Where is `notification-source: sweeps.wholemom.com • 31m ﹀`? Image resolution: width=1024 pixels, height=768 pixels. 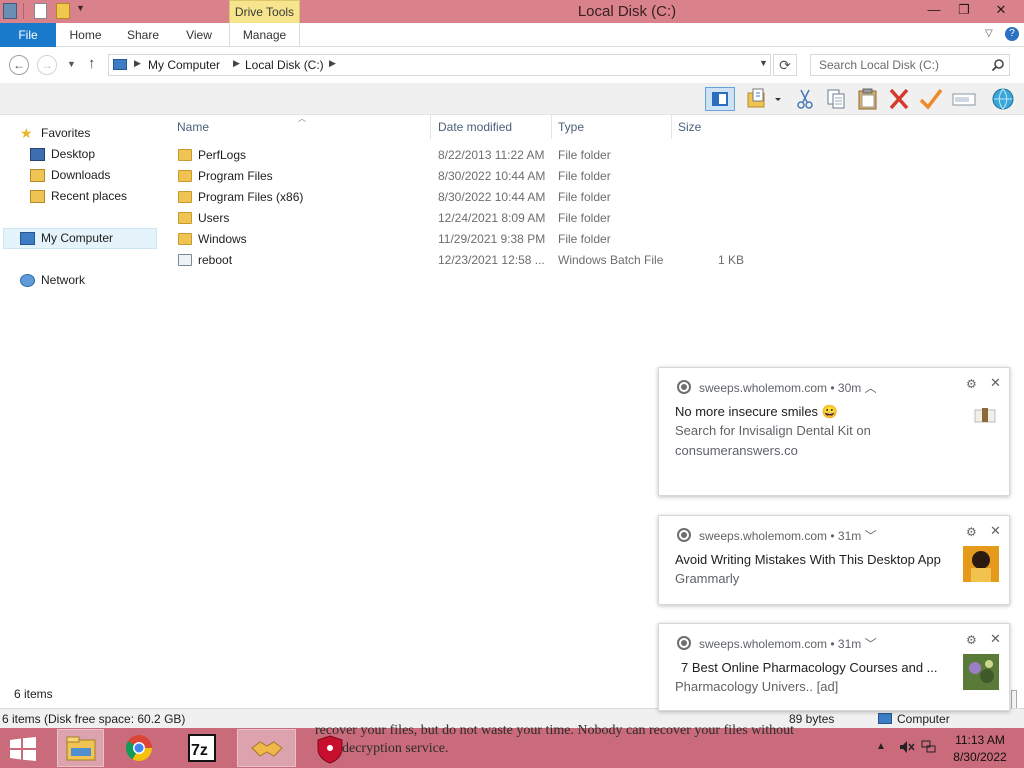
notification-source: sweeps.wholemom.com • 31m ﹀ is located at coordinates (788, 536).